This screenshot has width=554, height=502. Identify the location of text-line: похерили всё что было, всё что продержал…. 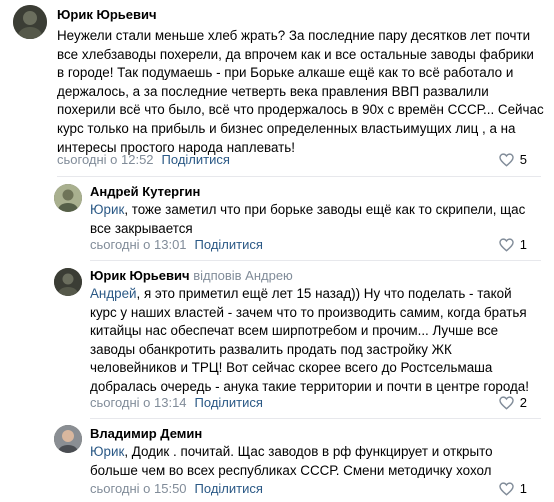
(300, 110).